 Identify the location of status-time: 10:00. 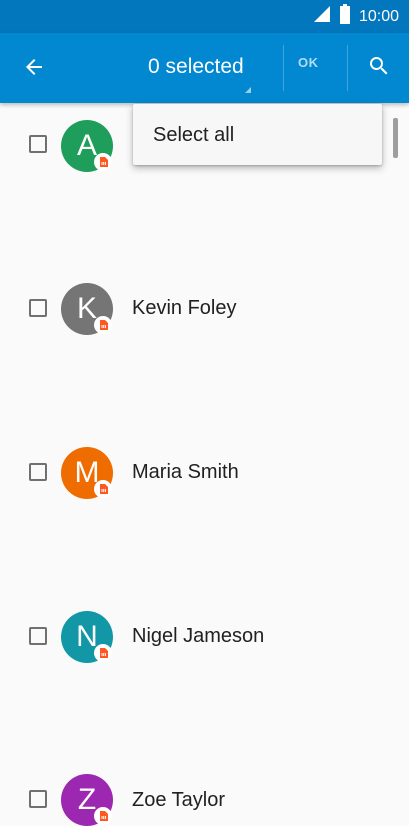
(378, 16).